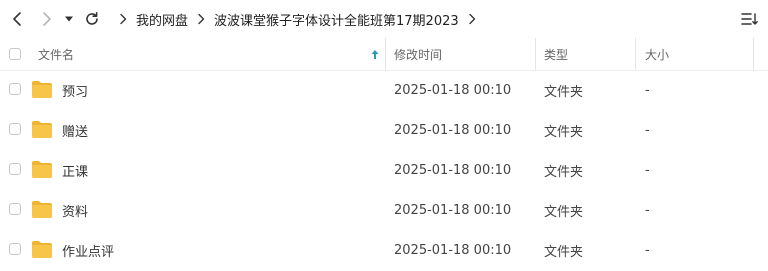 This screenshot has width=768, height=271. I want to click on column-name: 文件名, so click(56, 54).